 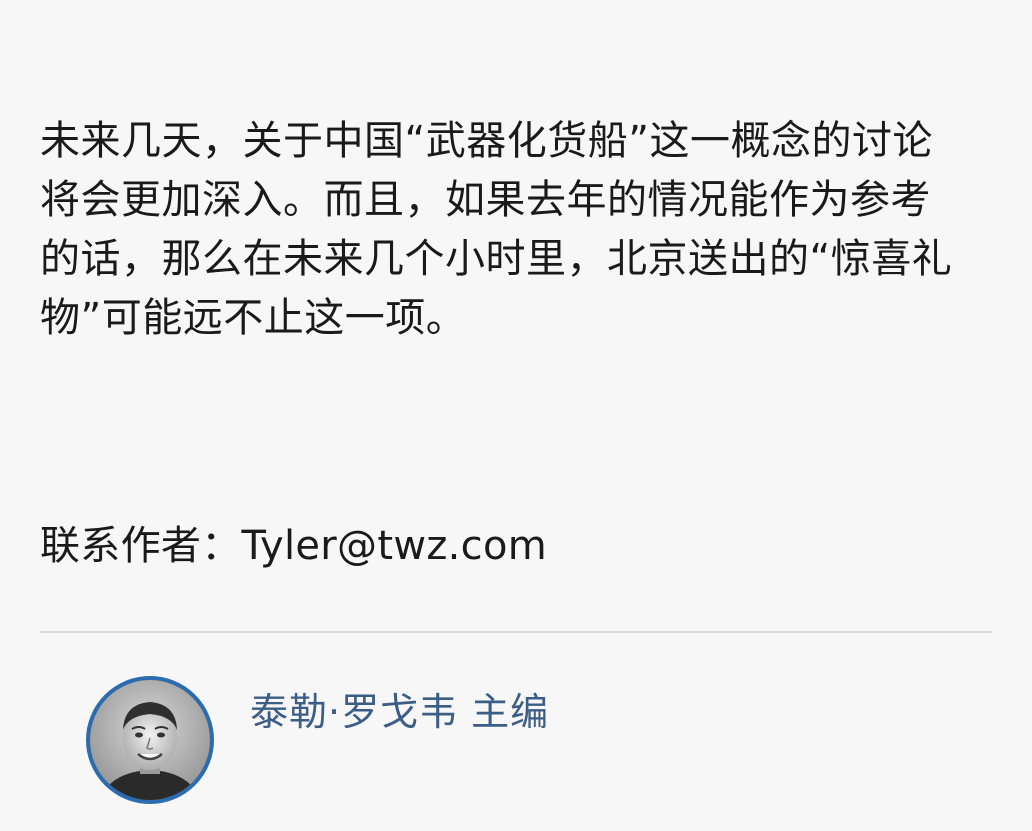 I want to click on author-card: 泰勒·罗戈韦 主编, so click(x=436, y=746).